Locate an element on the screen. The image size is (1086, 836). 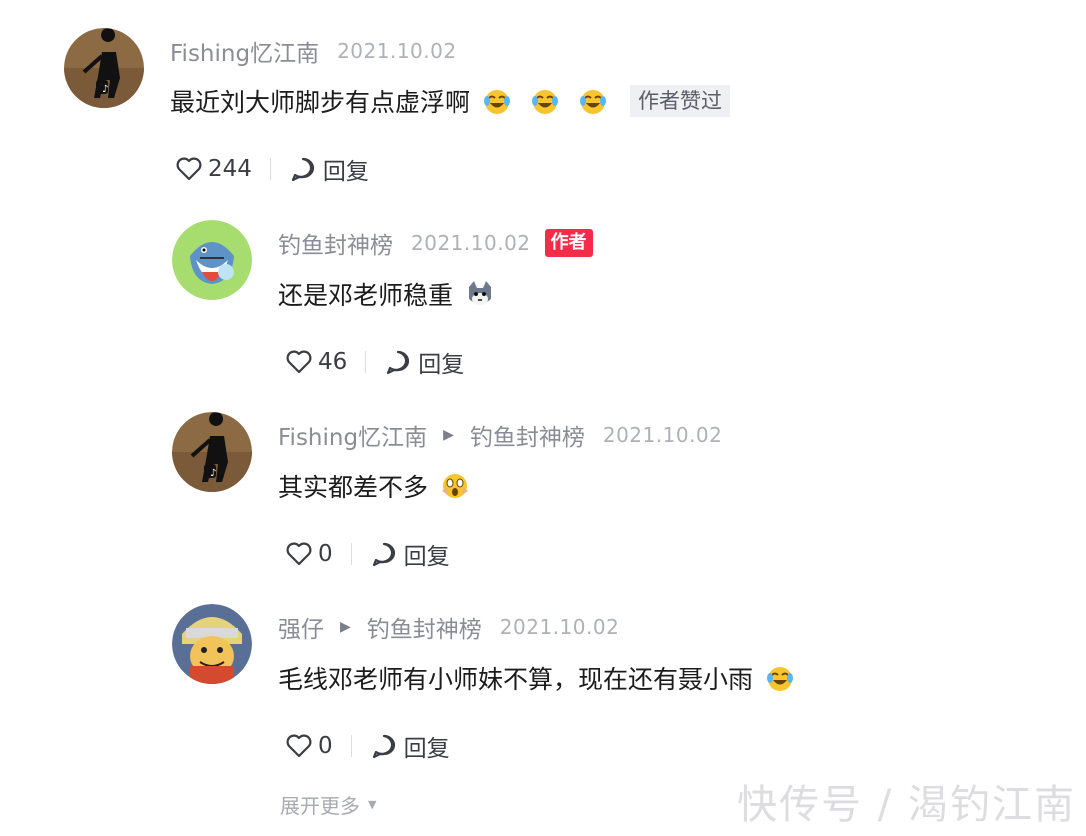
avatar-qiangzai is located at coordinates (212, 644).